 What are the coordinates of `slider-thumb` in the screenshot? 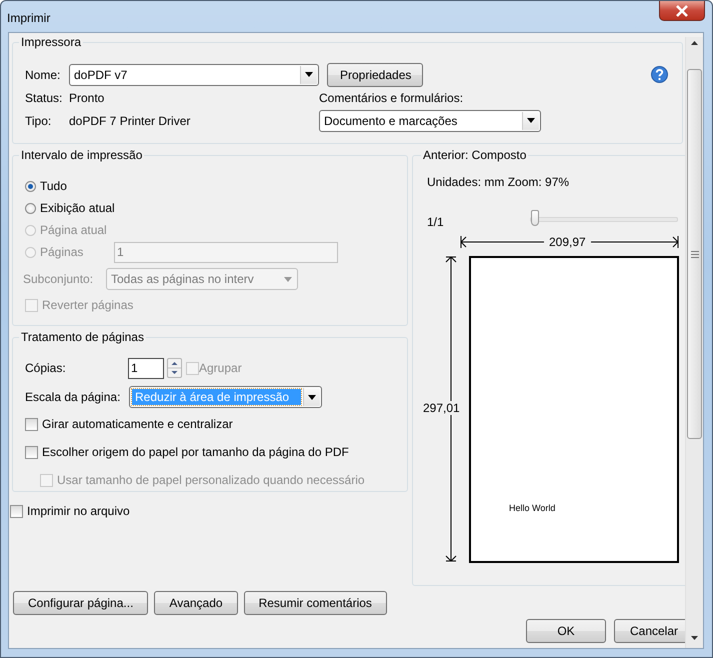 It's located at (534, 218).